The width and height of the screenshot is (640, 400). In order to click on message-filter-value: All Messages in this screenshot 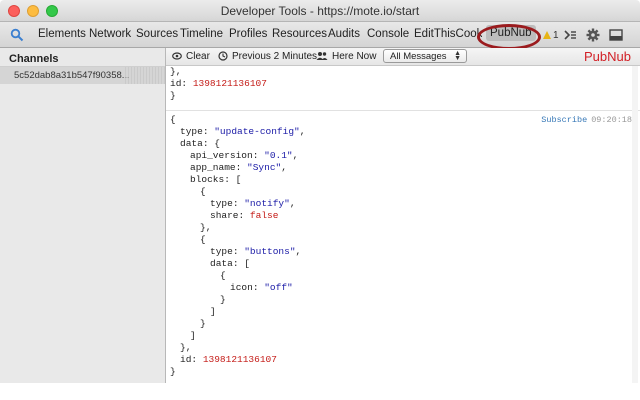, I will do `click(418, 56)`.